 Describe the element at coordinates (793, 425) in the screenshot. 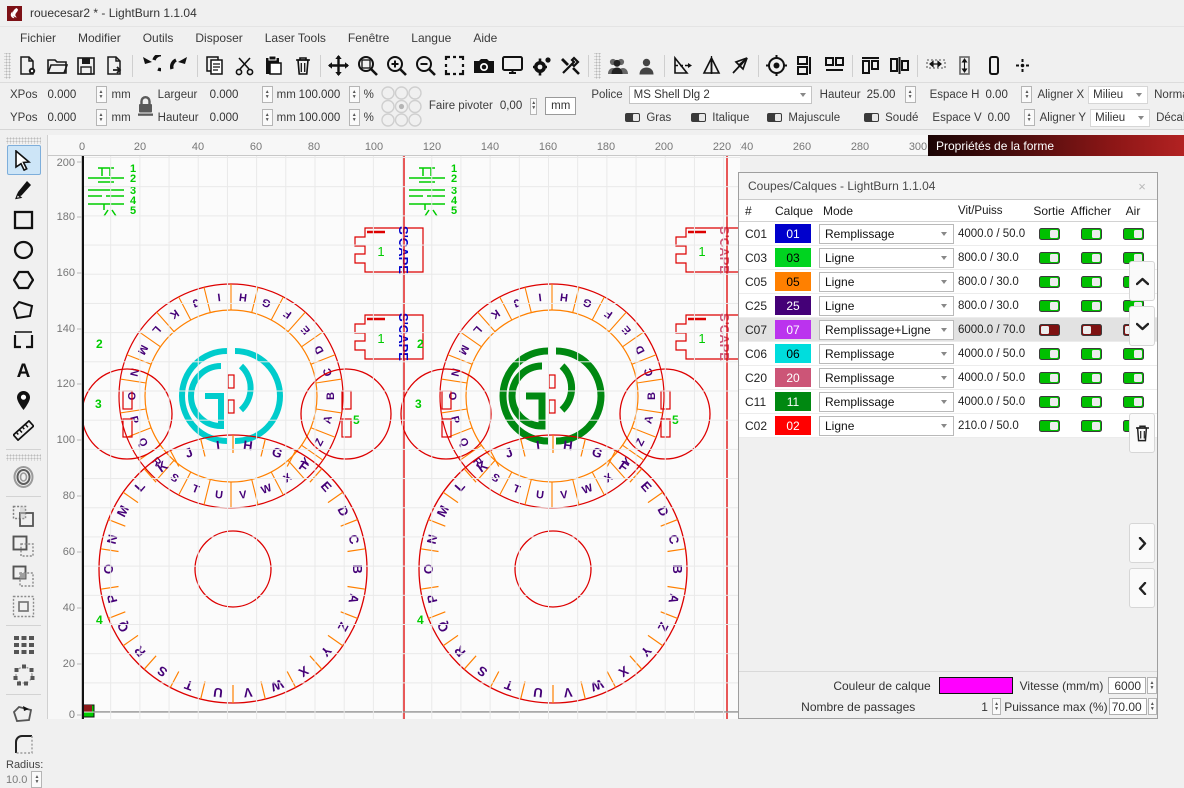

I see `layer-swatch: 02` at that location.